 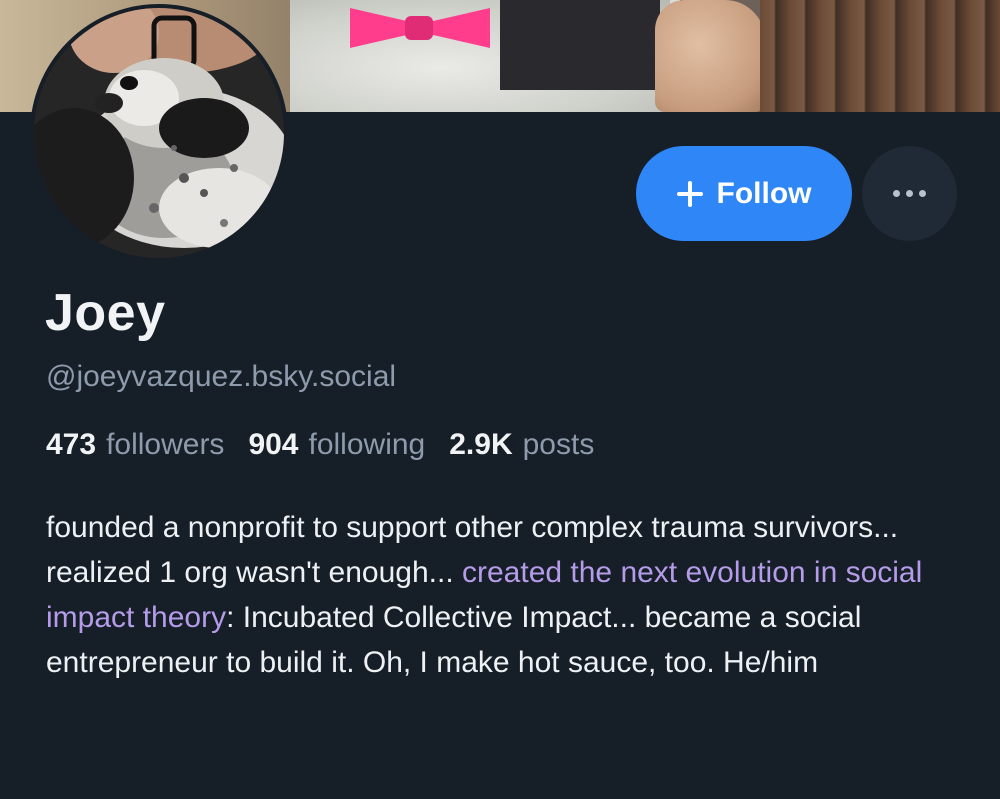 I want to click on follow-button: Follow, so click(x=744, y=193).